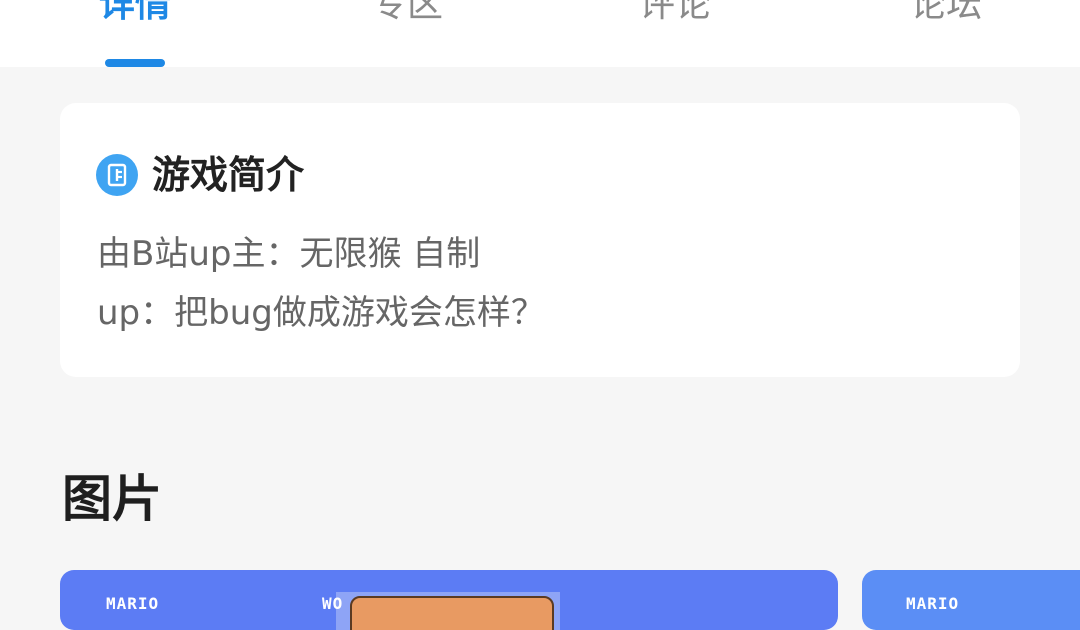 The height and width of the screenshot is (630, 1080). Describe the element at coordinates (946, 14) in the screenshot. I see `tab-forum: 论坛` at that location.